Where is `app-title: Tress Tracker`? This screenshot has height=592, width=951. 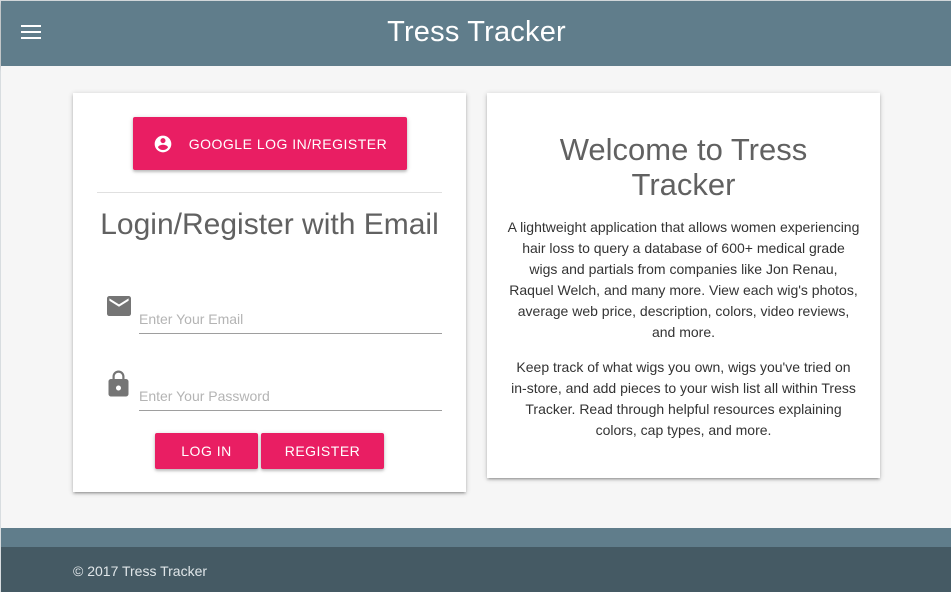
app-title: Tress Tracker is located at coordinates (476, 32).